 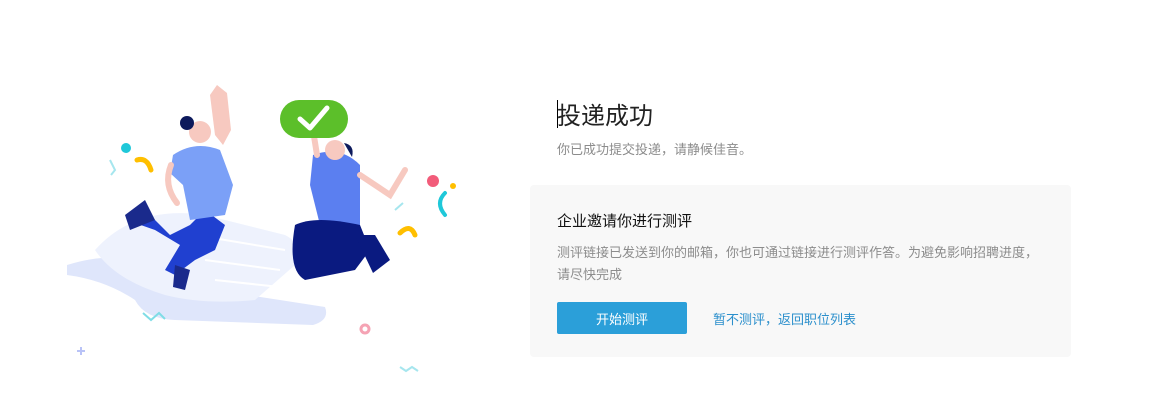 What do you see at coordinates (784, 318) in the screenshot?
I see `skip-assessment-link: 暂不测评，返回职位列表` at bounding box center [784, 318].